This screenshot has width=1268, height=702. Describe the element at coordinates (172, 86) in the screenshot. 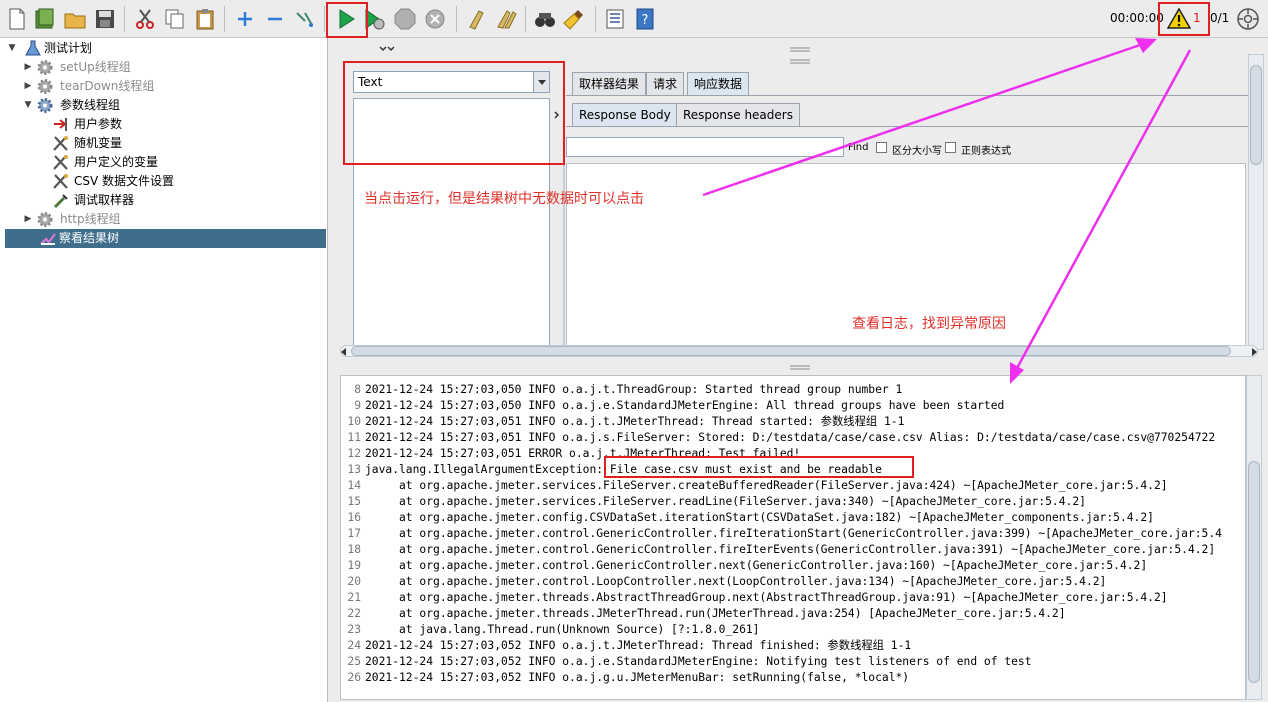

I see `tree-node-teardown-group: ▶ tearDown线程组` at that location.